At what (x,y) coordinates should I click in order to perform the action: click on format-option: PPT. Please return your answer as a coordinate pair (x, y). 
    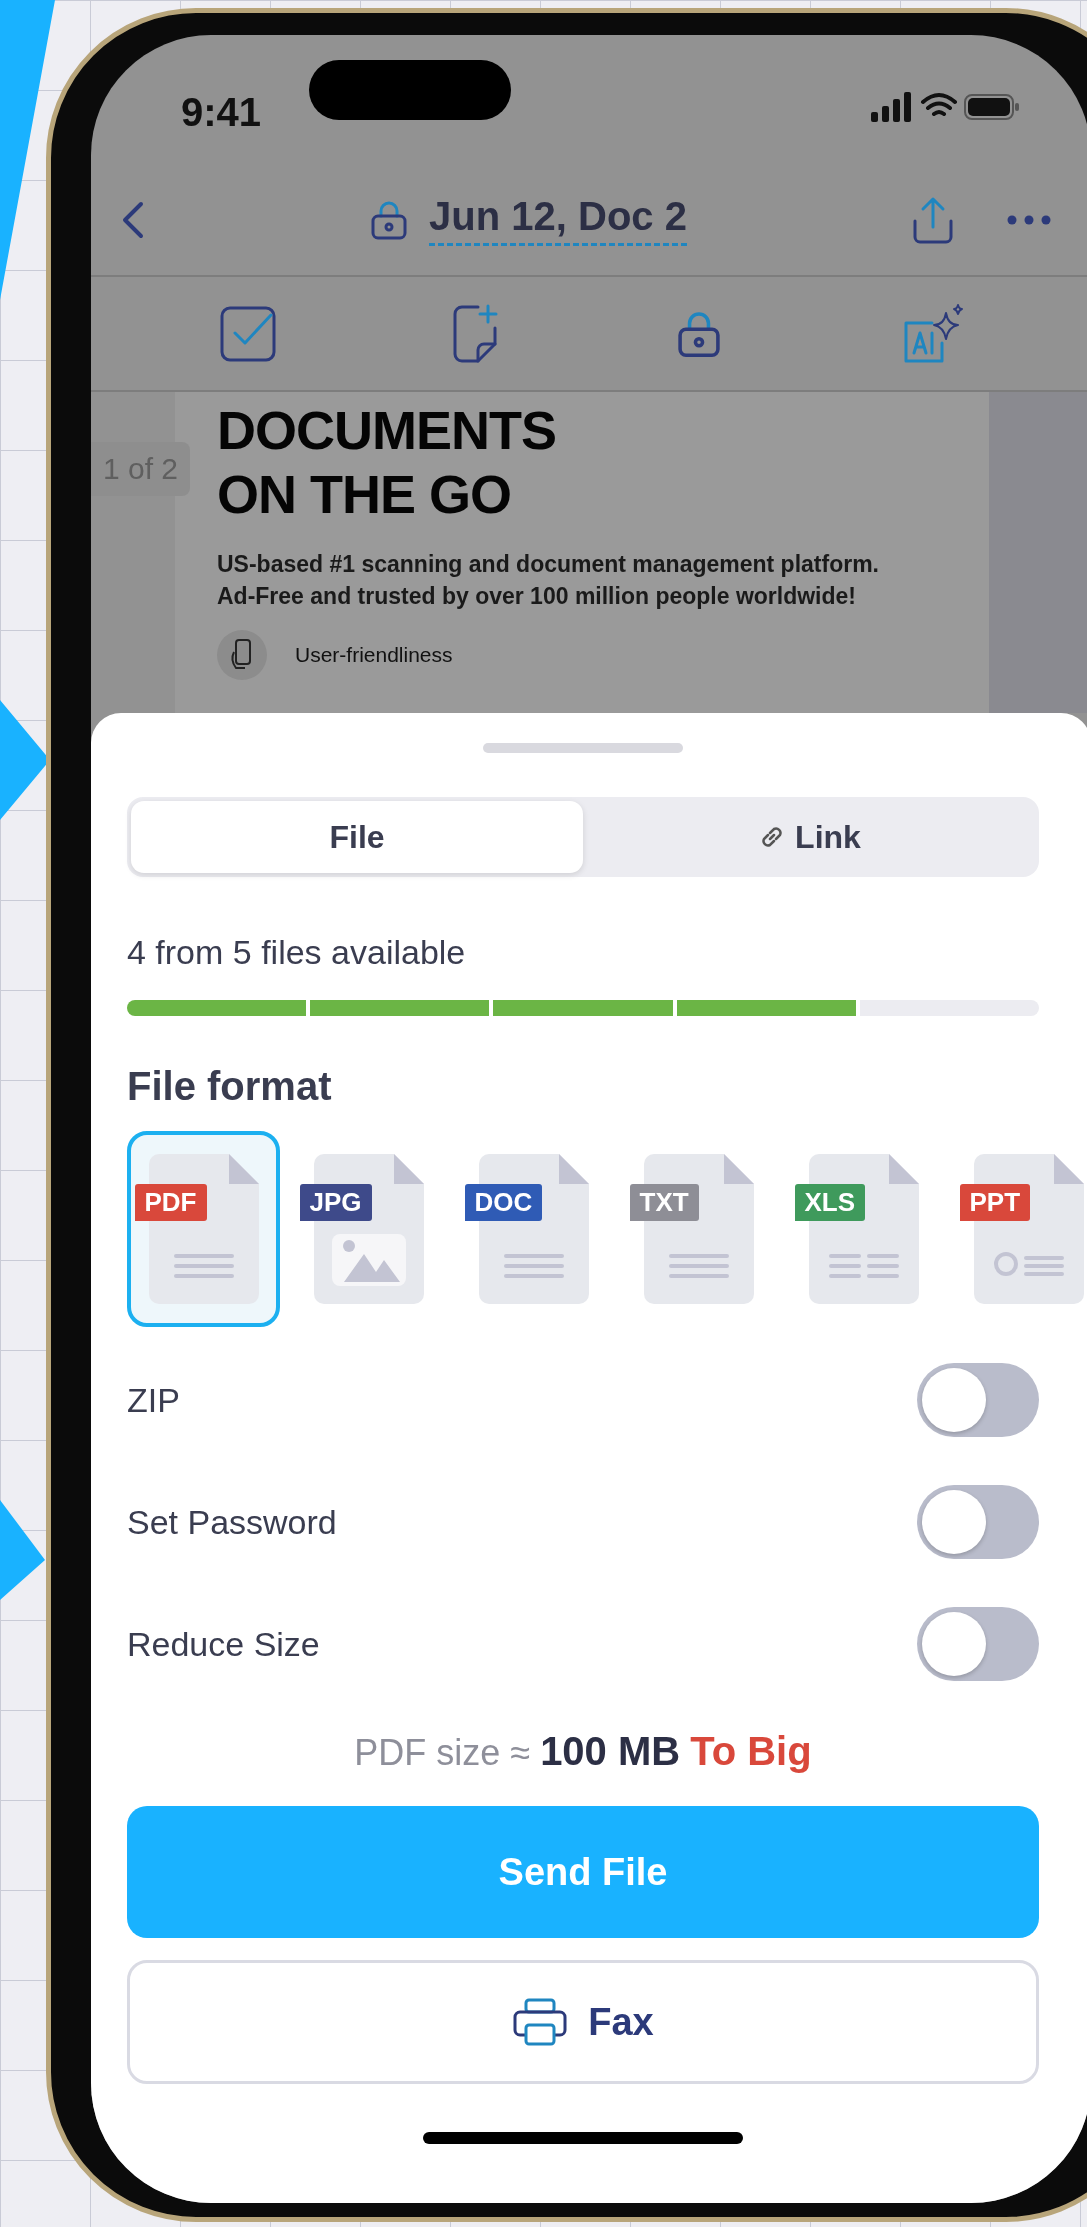
    Looking at the image, I should click on (1019, 1229).